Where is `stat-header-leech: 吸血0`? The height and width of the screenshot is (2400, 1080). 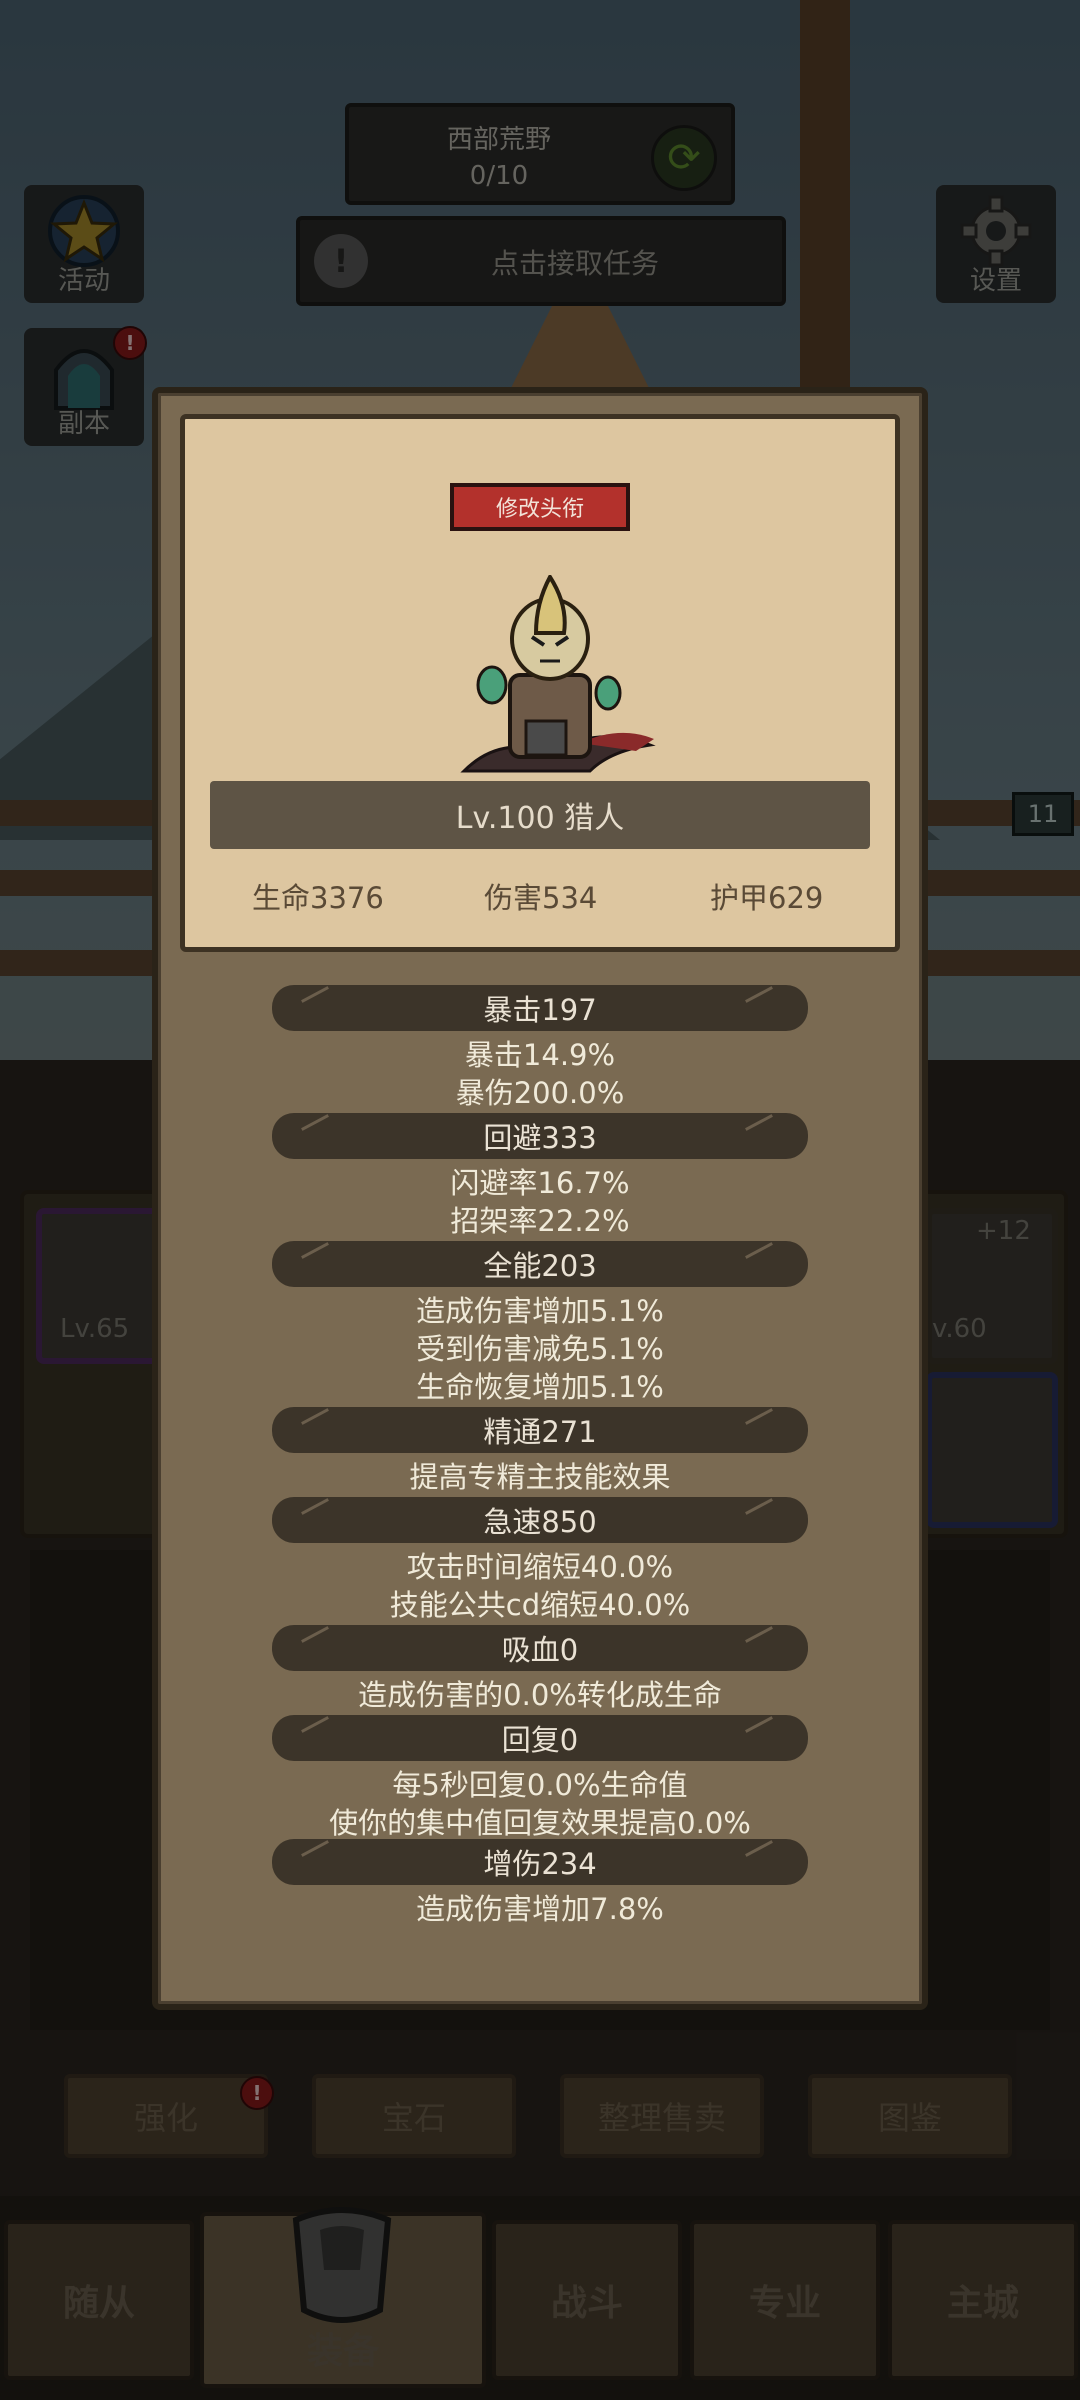 stat-header-leech: 吸血0 is located at coordinates (540, 1648).